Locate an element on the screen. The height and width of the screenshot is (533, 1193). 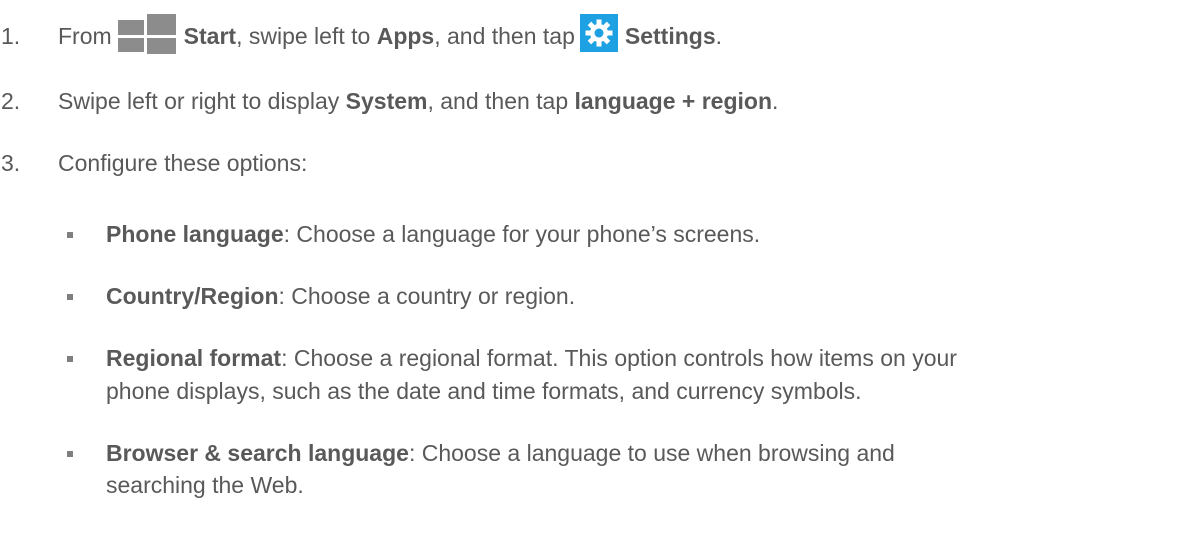
settings-gear-icon is located at coordinates (598, 33).